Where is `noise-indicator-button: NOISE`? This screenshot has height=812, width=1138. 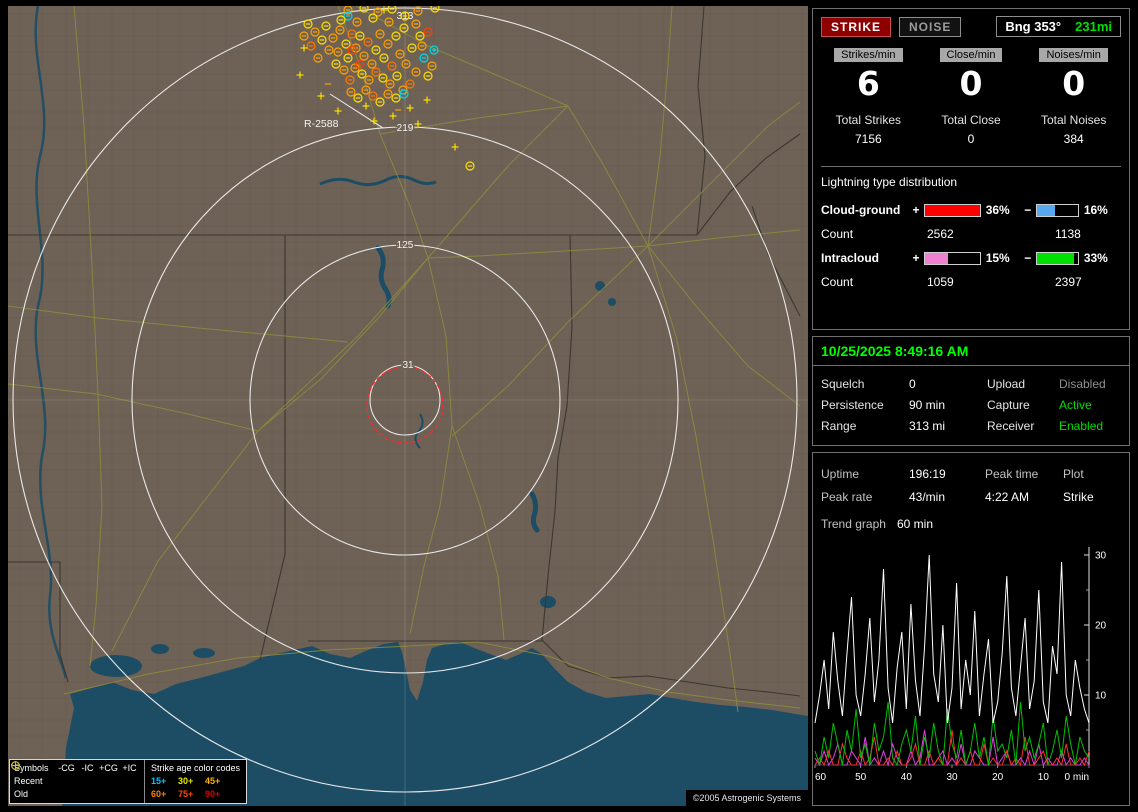 noise-indicator-button: NOISE is located at coordinates (930, 26).